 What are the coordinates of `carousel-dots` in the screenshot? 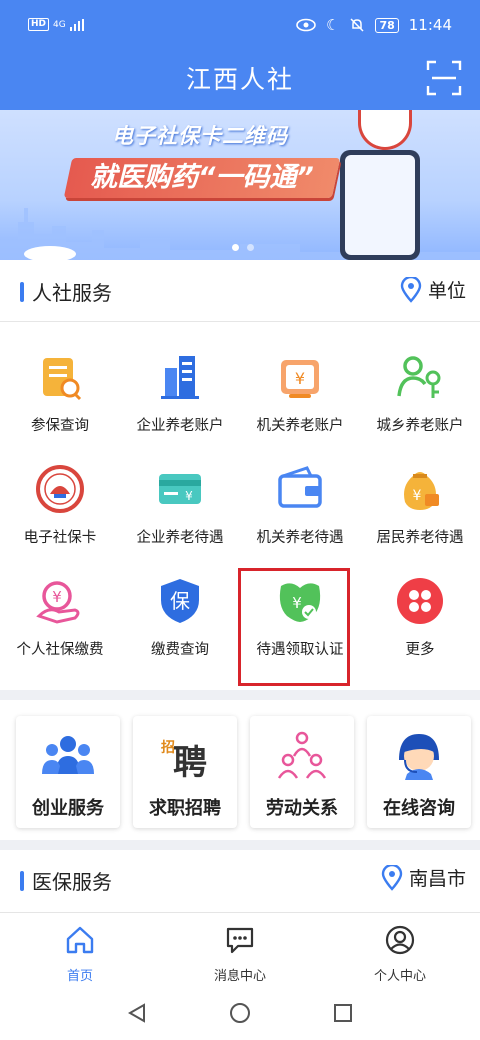 It's located at (243, 247).